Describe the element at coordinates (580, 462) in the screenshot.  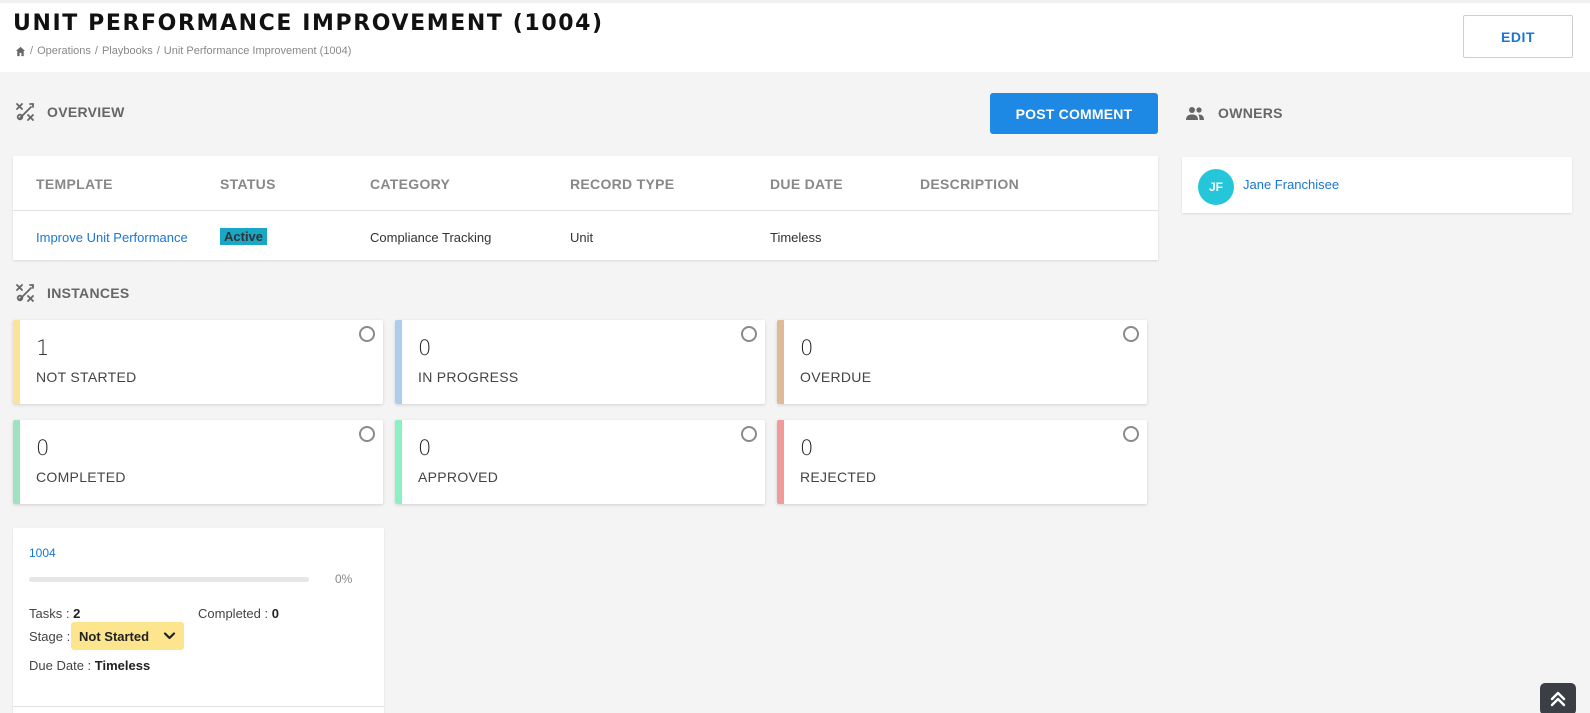
I see `stat-card-approved: 0 APPROVED` at that location.